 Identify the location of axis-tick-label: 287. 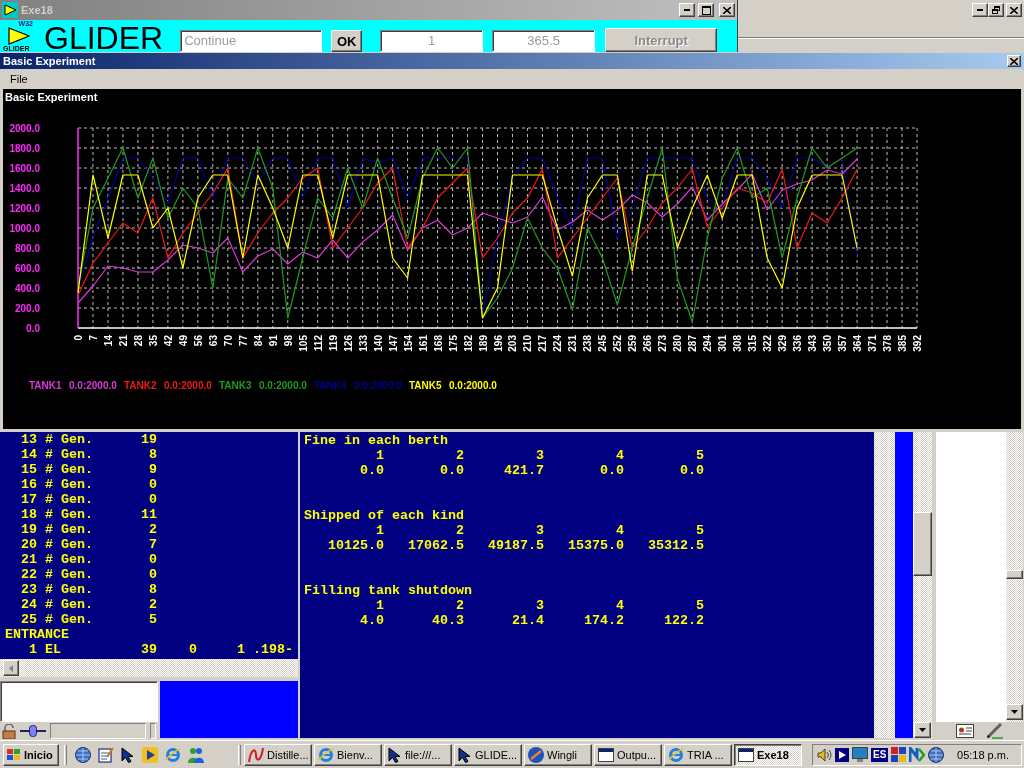
(693, 343).